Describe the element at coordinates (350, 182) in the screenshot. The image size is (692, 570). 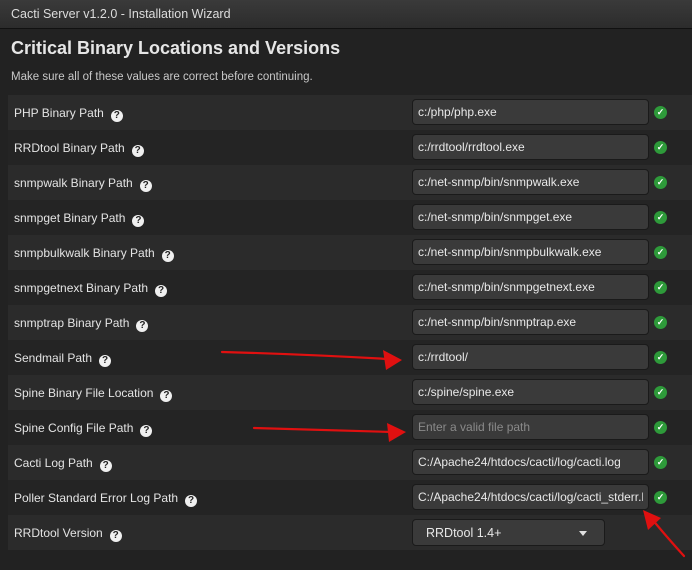
I see `row-snmpwalk-binary-path: snmpwalk Binary Path? ✓` at that location.